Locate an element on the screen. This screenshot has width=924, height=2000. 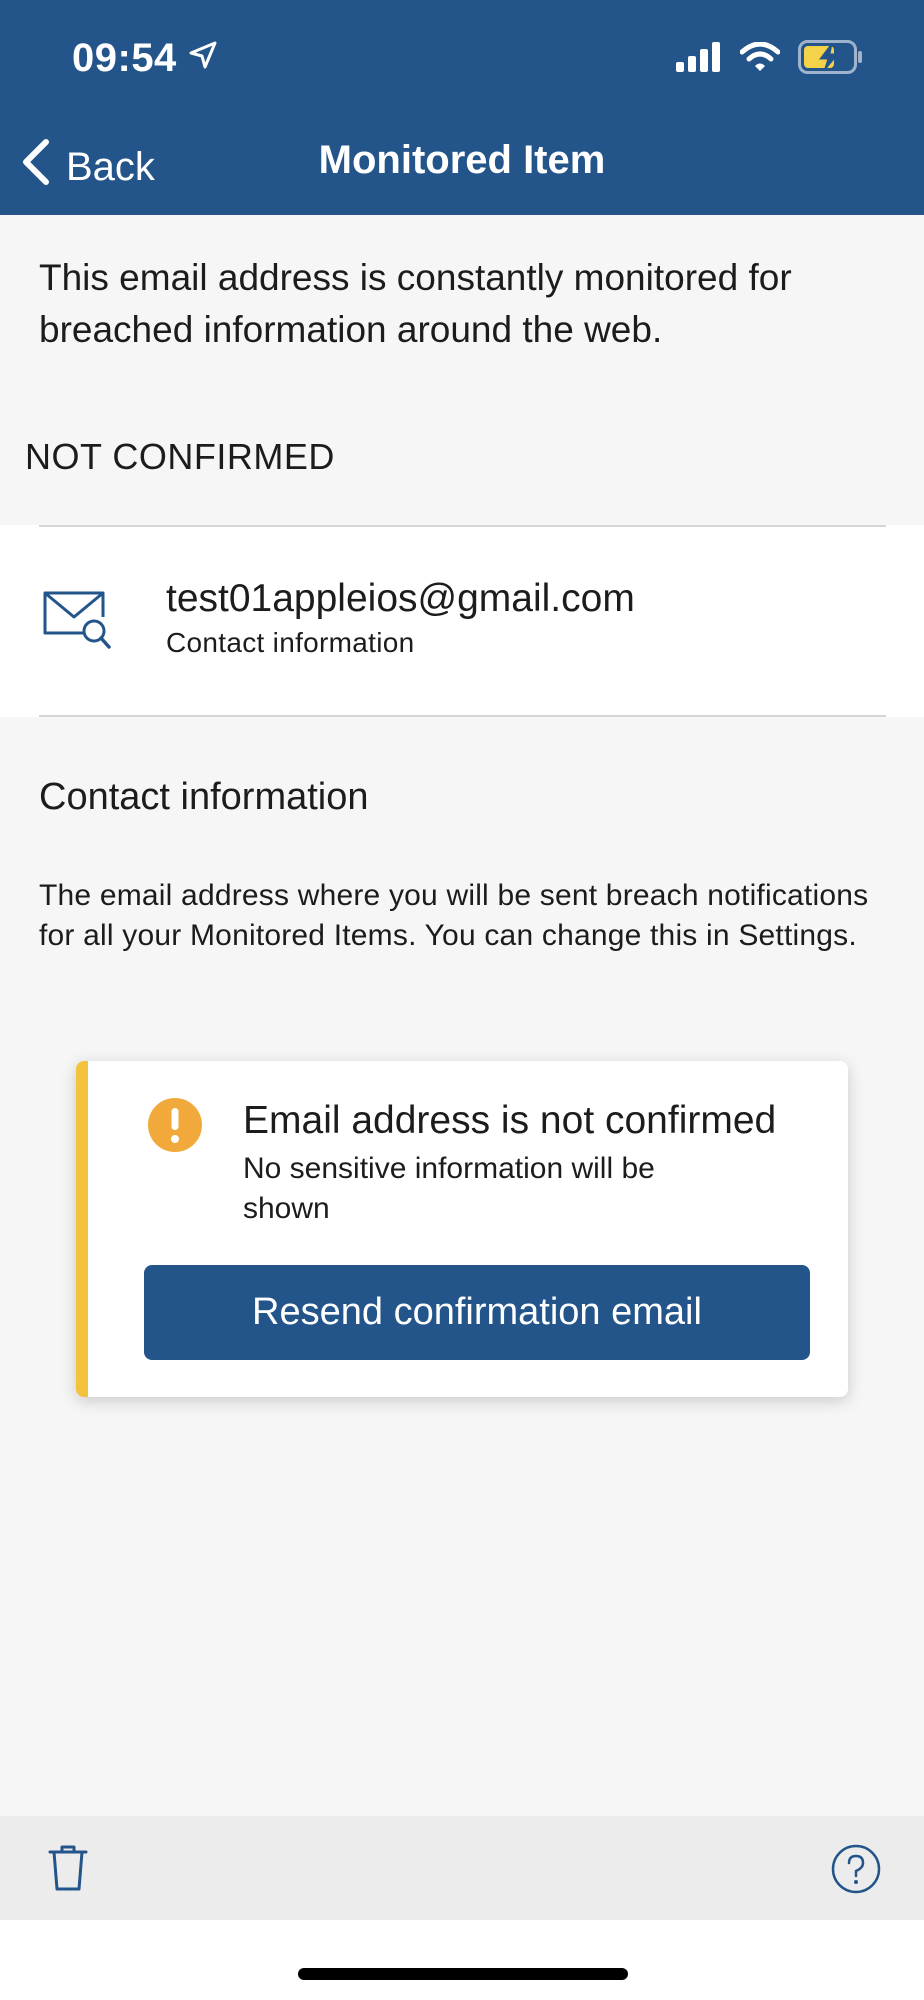
back-label: Back is located at coordinates (110, 166).